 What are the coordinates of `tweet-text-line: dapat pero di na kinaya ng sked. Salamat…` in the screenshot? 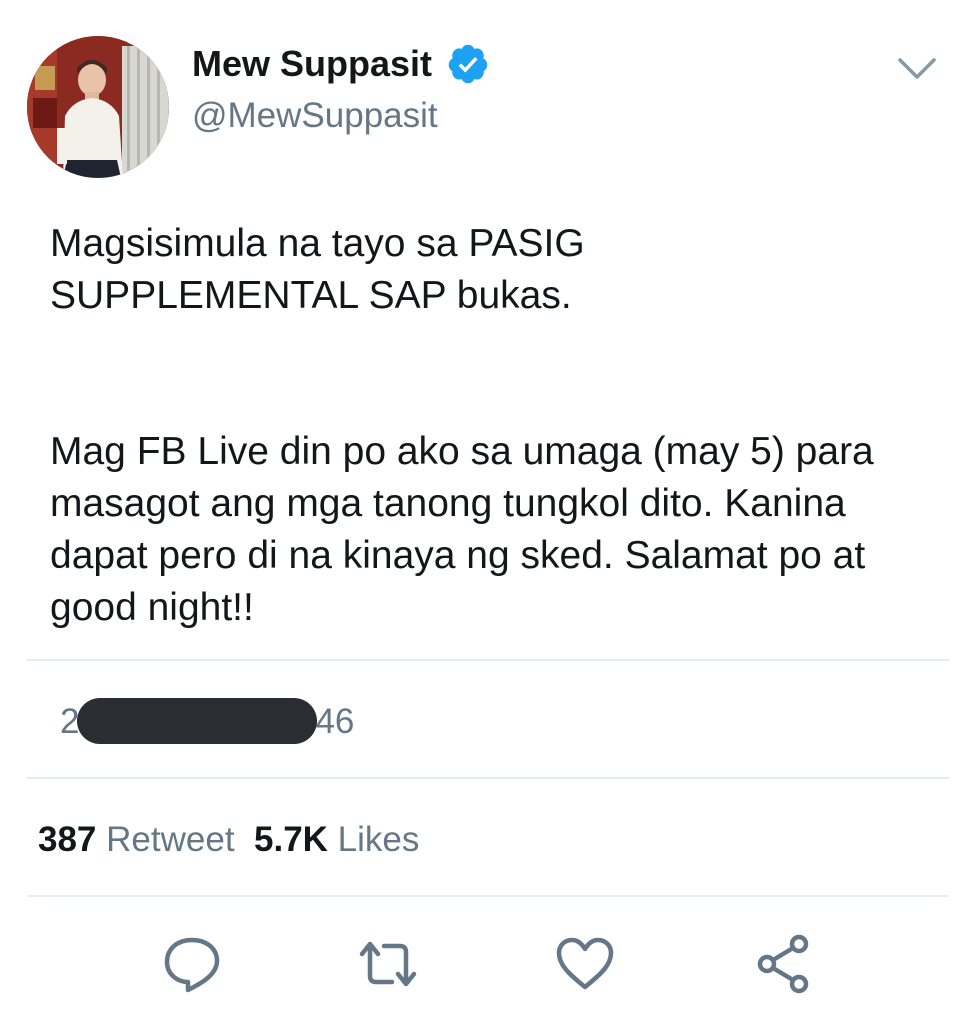 It's located at (458, 555).